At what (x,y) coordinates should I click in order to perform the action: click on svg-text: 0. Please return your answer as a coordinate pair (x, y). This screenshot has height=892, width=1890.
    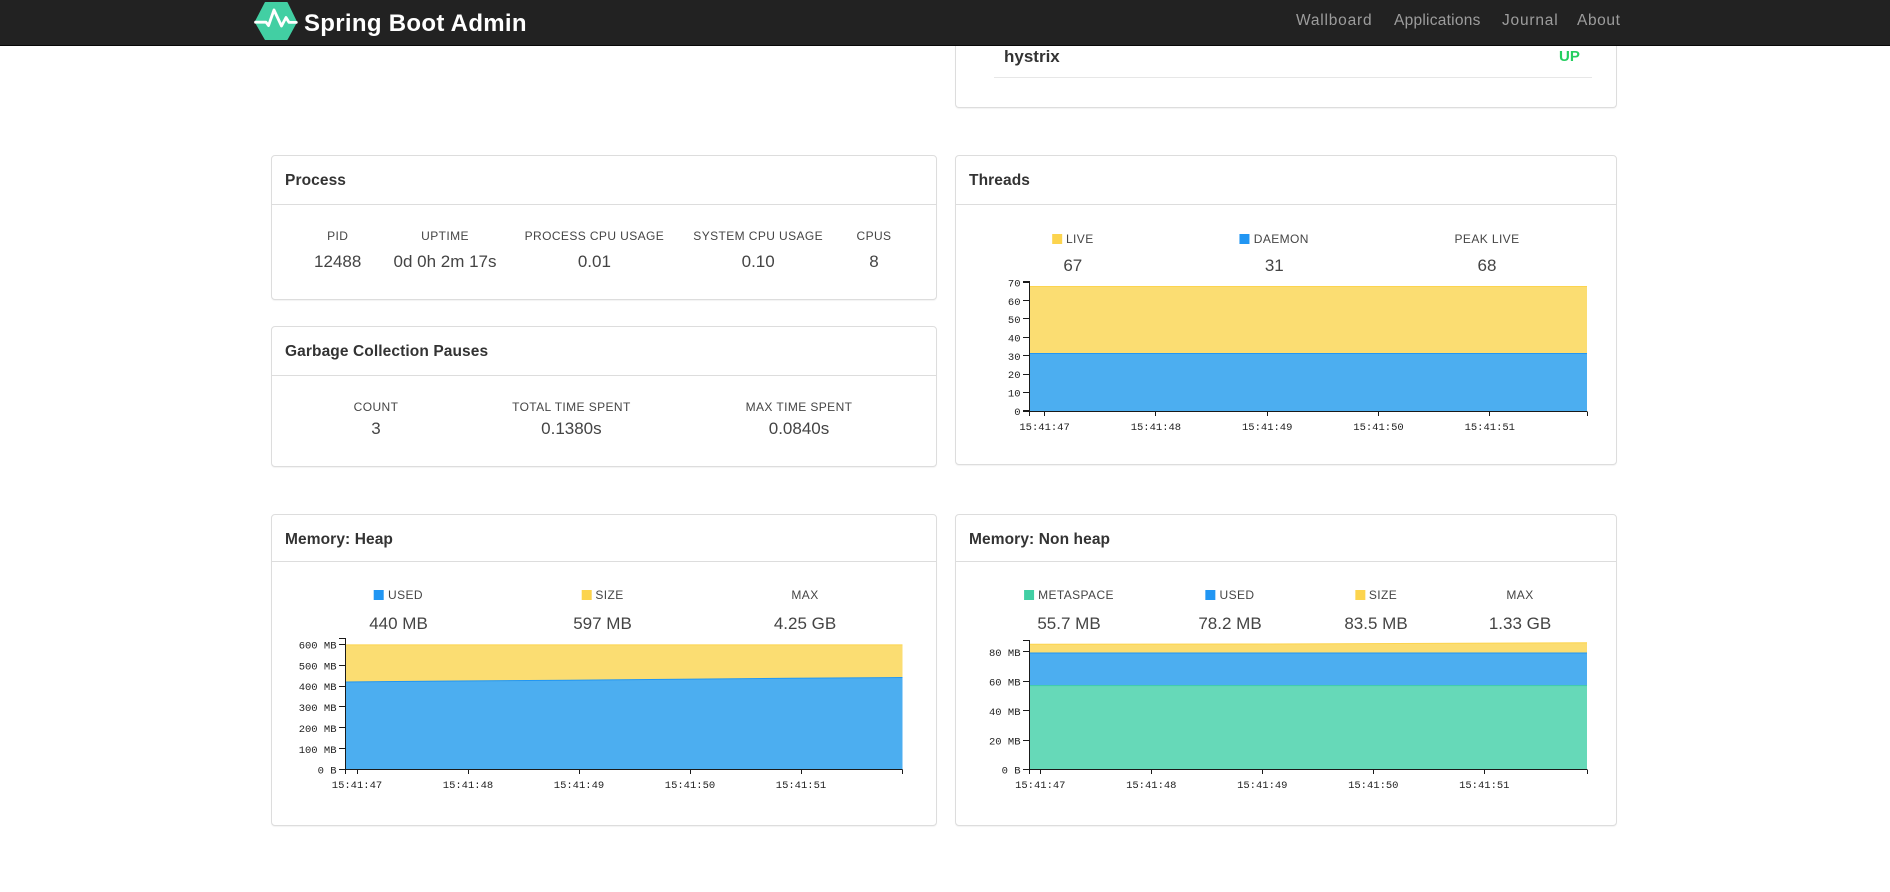
    Looking at the image, I should click on (1017, 413).